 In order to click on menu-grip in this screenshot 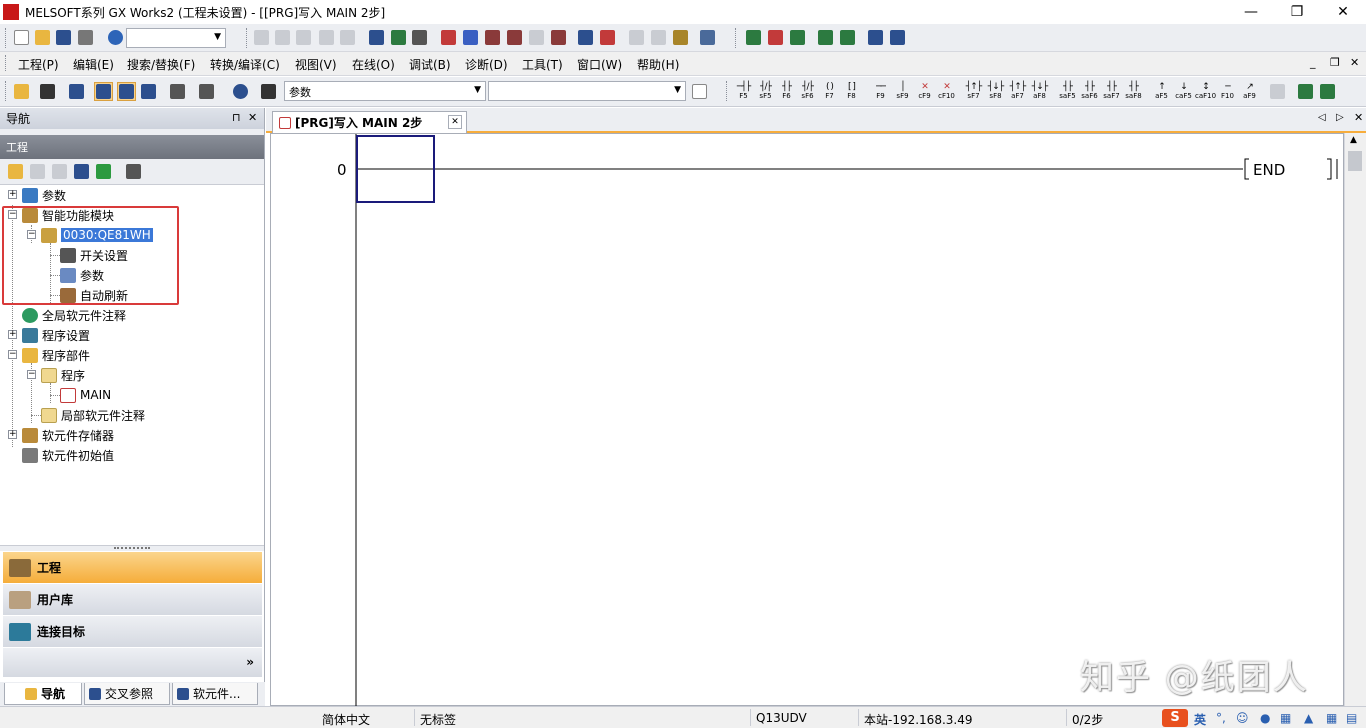, I will do `click(6, 63)`.